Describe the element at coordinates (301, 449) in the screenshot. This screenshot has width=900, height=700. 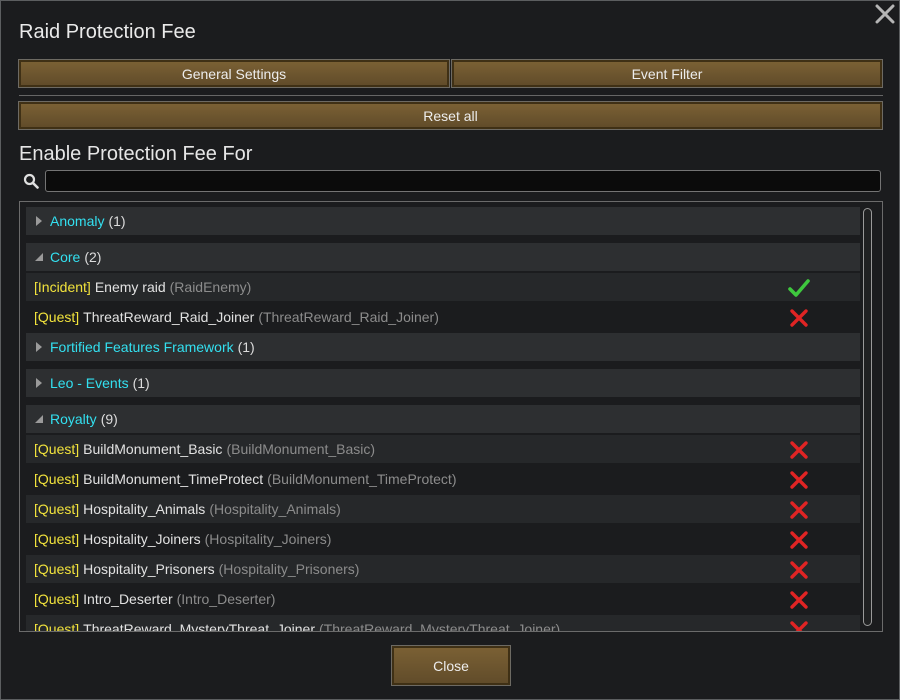
I see `item-def-name: (BuildMonument_Basic)` at that location.